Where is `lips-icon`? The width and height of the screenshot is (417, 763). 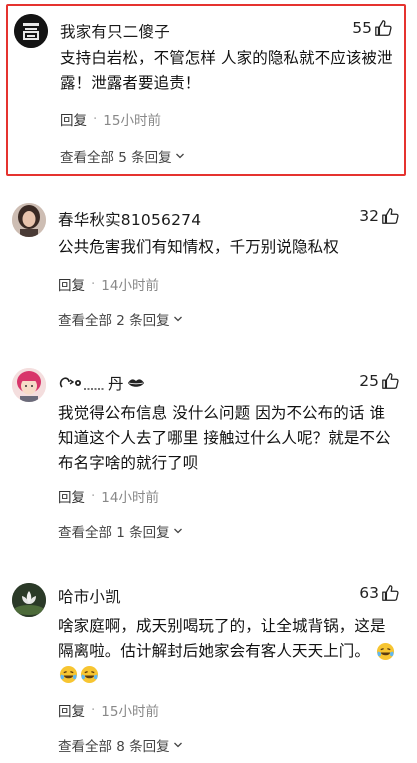
lips-icon is located at coordinates (135, 383).